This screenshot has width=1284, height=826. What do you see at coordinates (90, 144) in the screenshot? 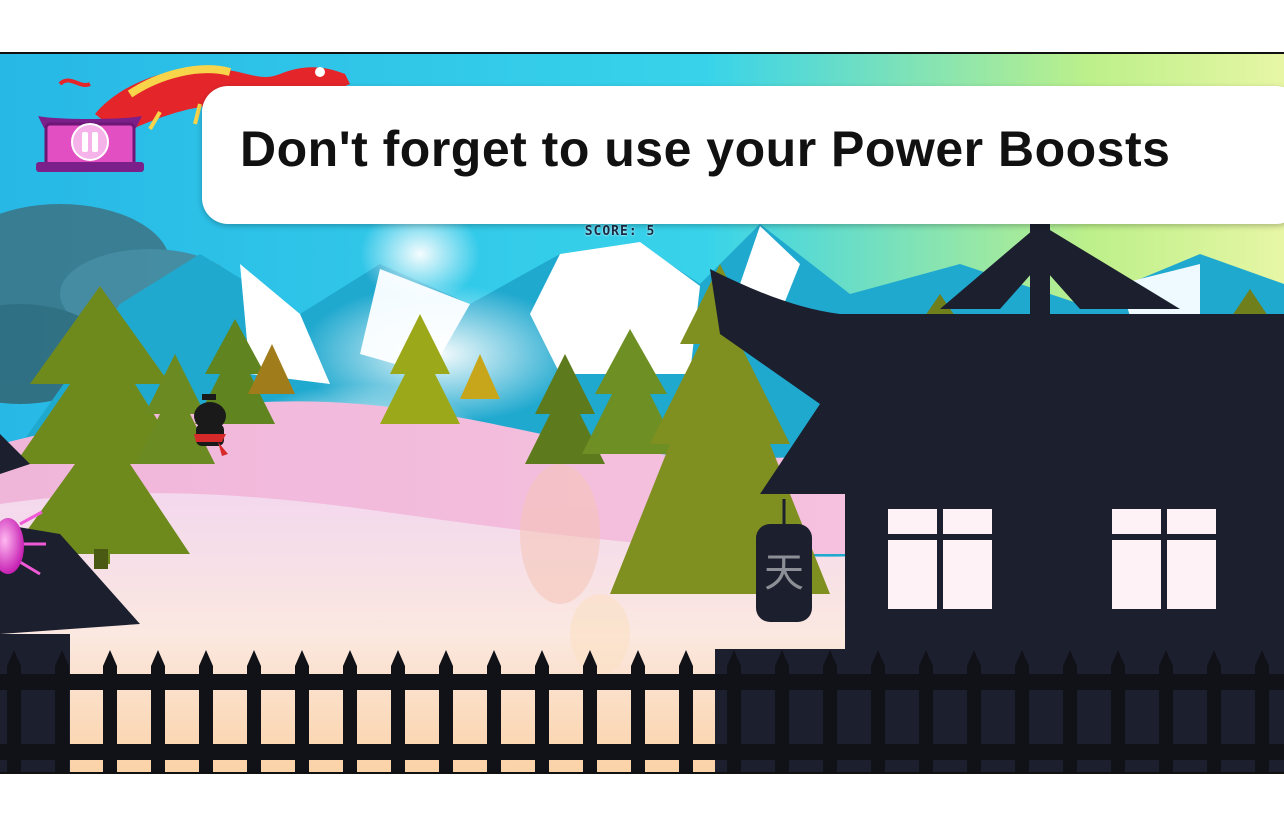
I see `pause-icon` at bounding box center [90, 144].